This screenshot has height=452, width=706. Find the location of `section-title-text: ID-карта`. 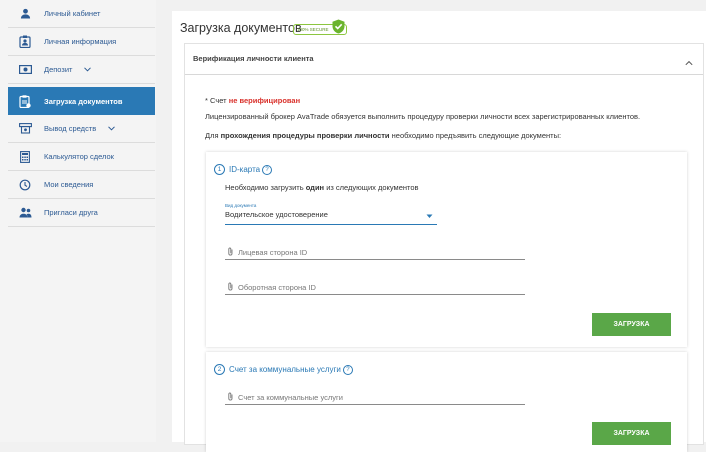

section-title-text: ID-карта is located at coordinates (245, 169).